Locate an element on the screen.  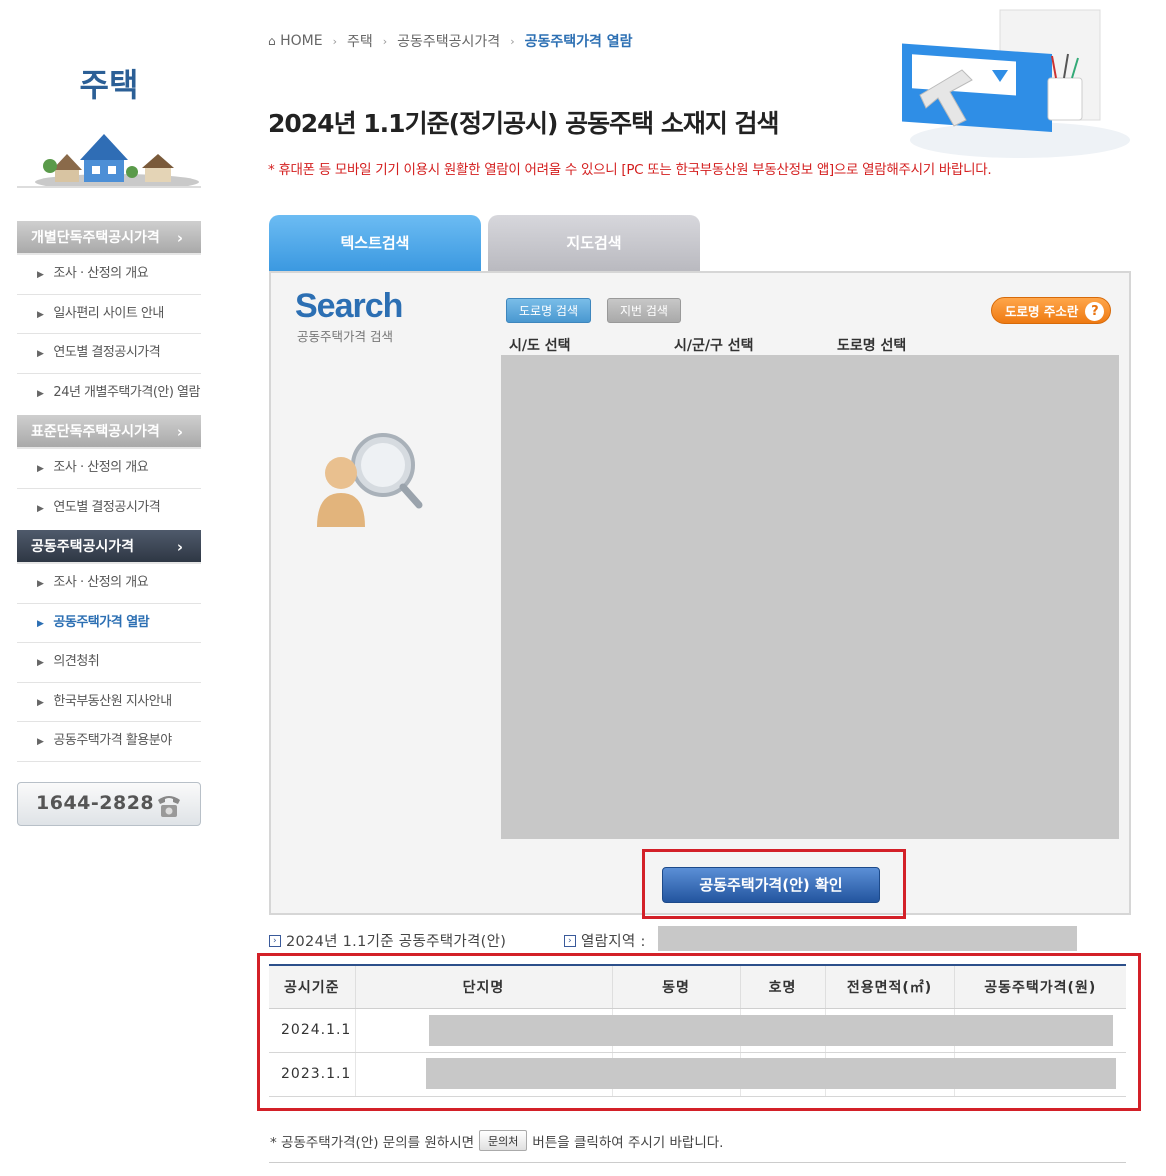
column-header: 전용면적(㎡) is located at coordinates (889, 986).